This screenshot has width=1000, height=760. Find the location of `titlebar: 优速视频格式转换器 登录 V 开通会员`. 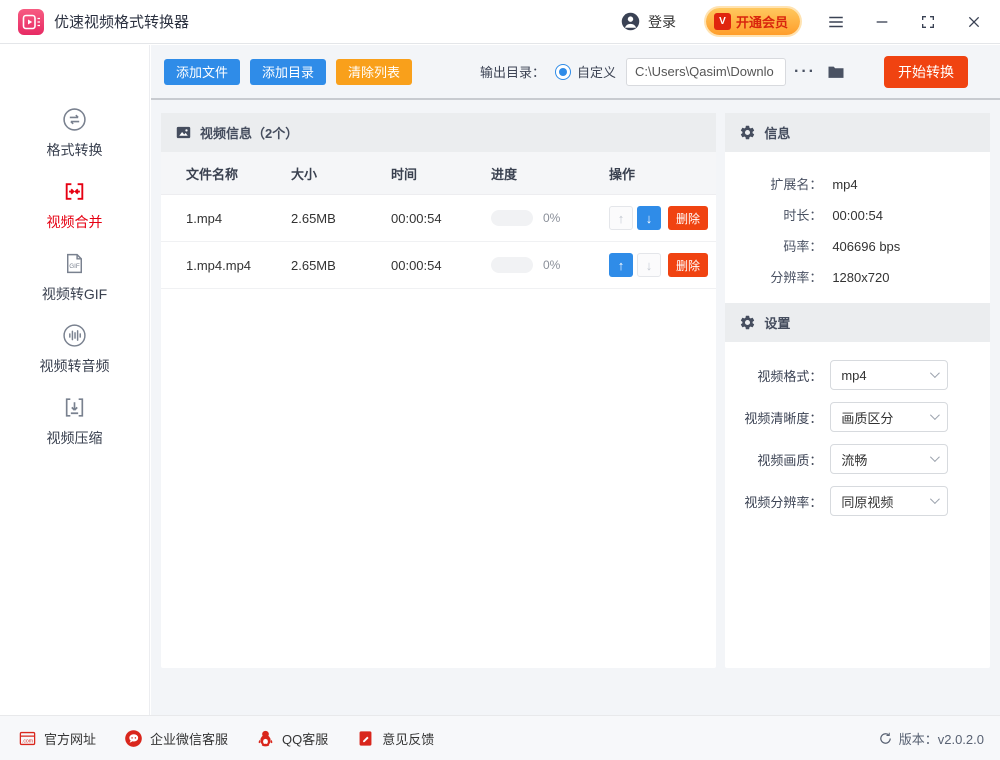

titlebar: 优速视频格式转换器 登录 V 开通会员 is located at coordinates (500, 22).